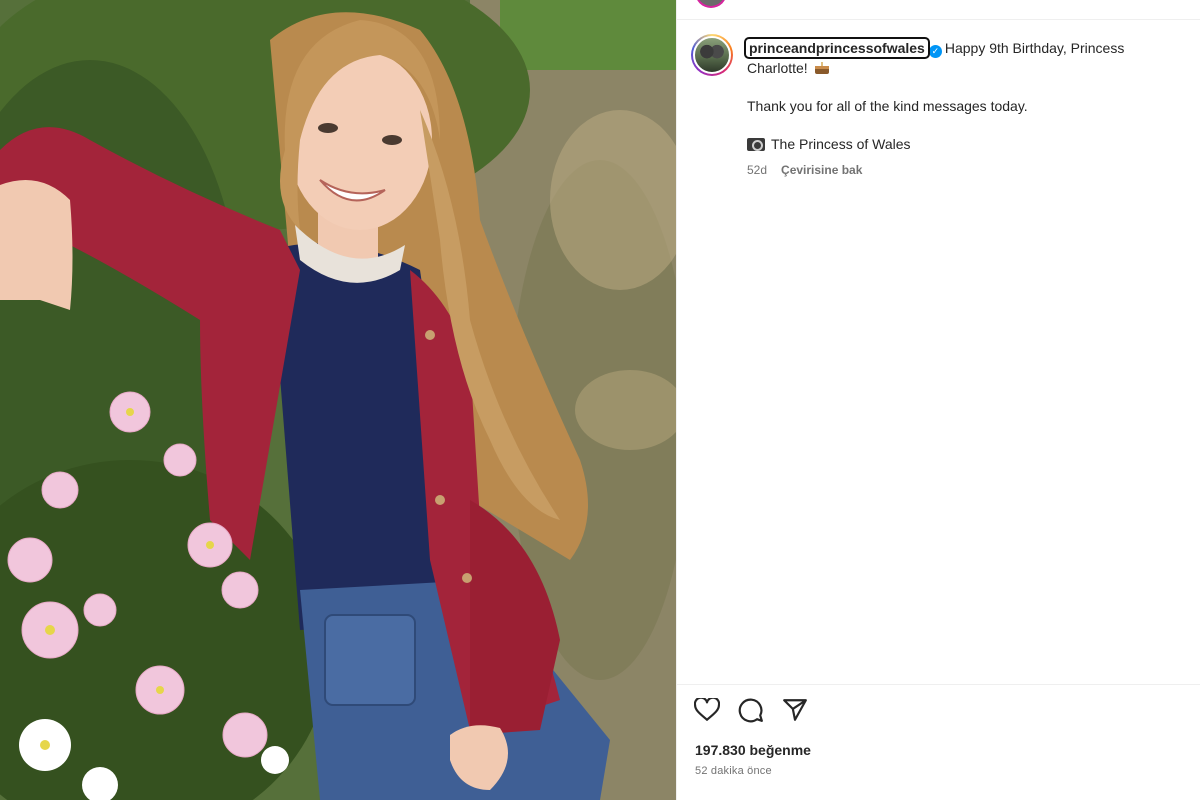  What do you see at coordinates (837, 48) in the screenshot?
I see `username-link: princeandprincessofwales` at bounding box center [837, 48].